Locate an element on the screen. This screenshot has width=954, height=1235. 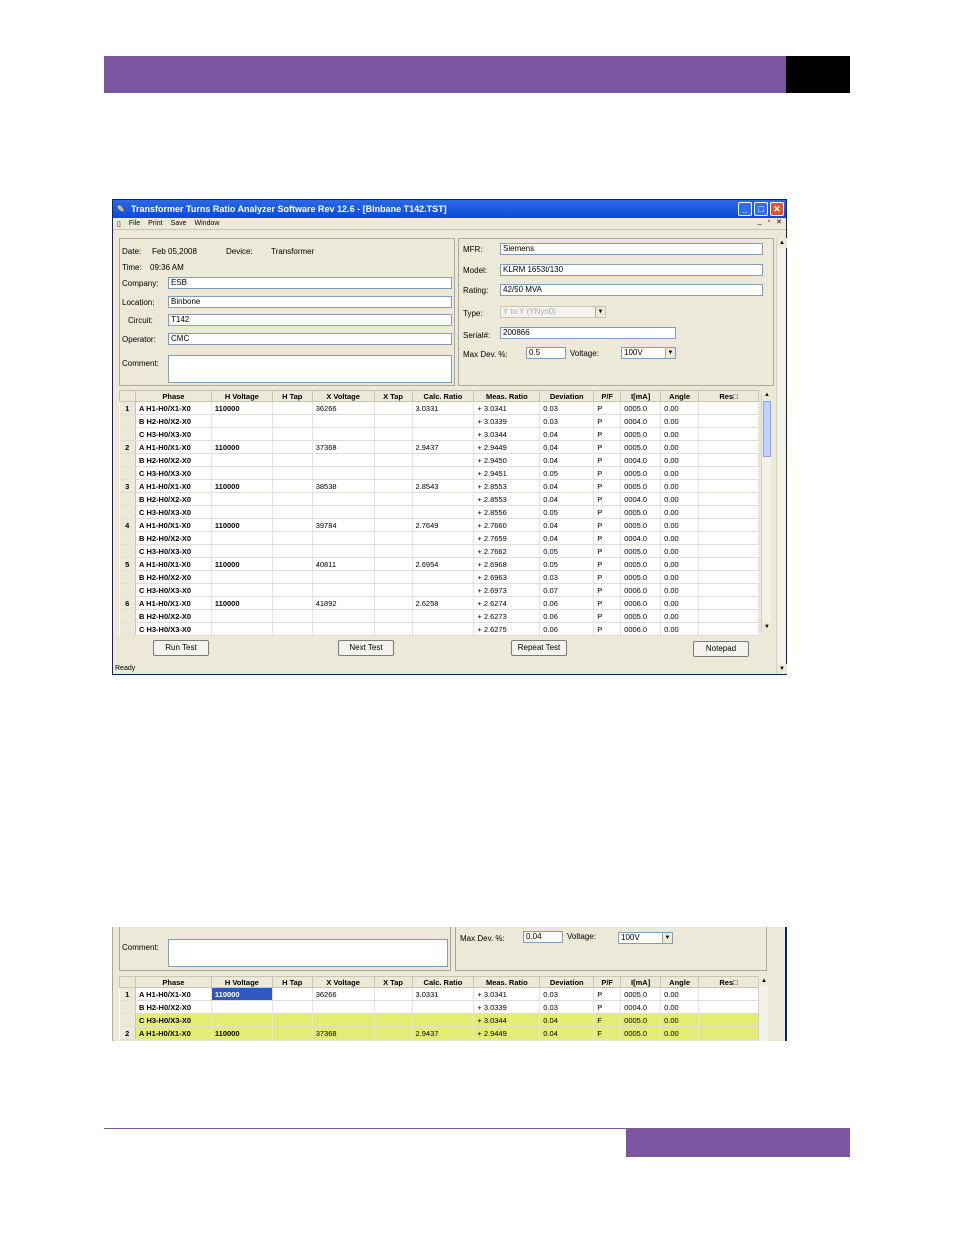
operator-field: CMC is located at coordinates (310, 339).